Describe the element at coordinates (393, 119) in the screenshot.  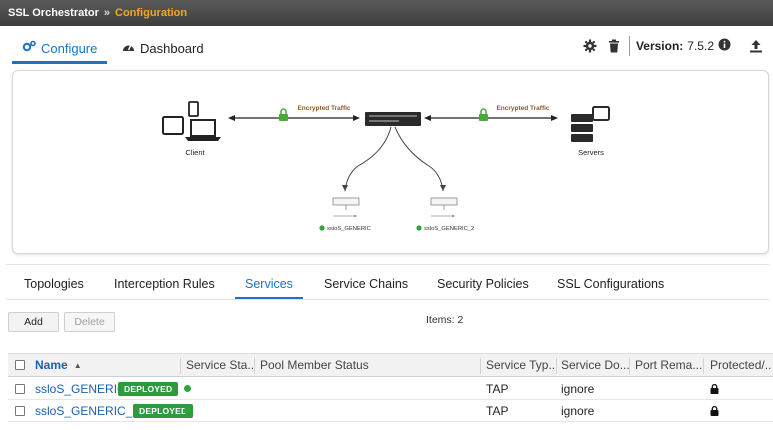
I see `orchestrator-device-icon` at that location.